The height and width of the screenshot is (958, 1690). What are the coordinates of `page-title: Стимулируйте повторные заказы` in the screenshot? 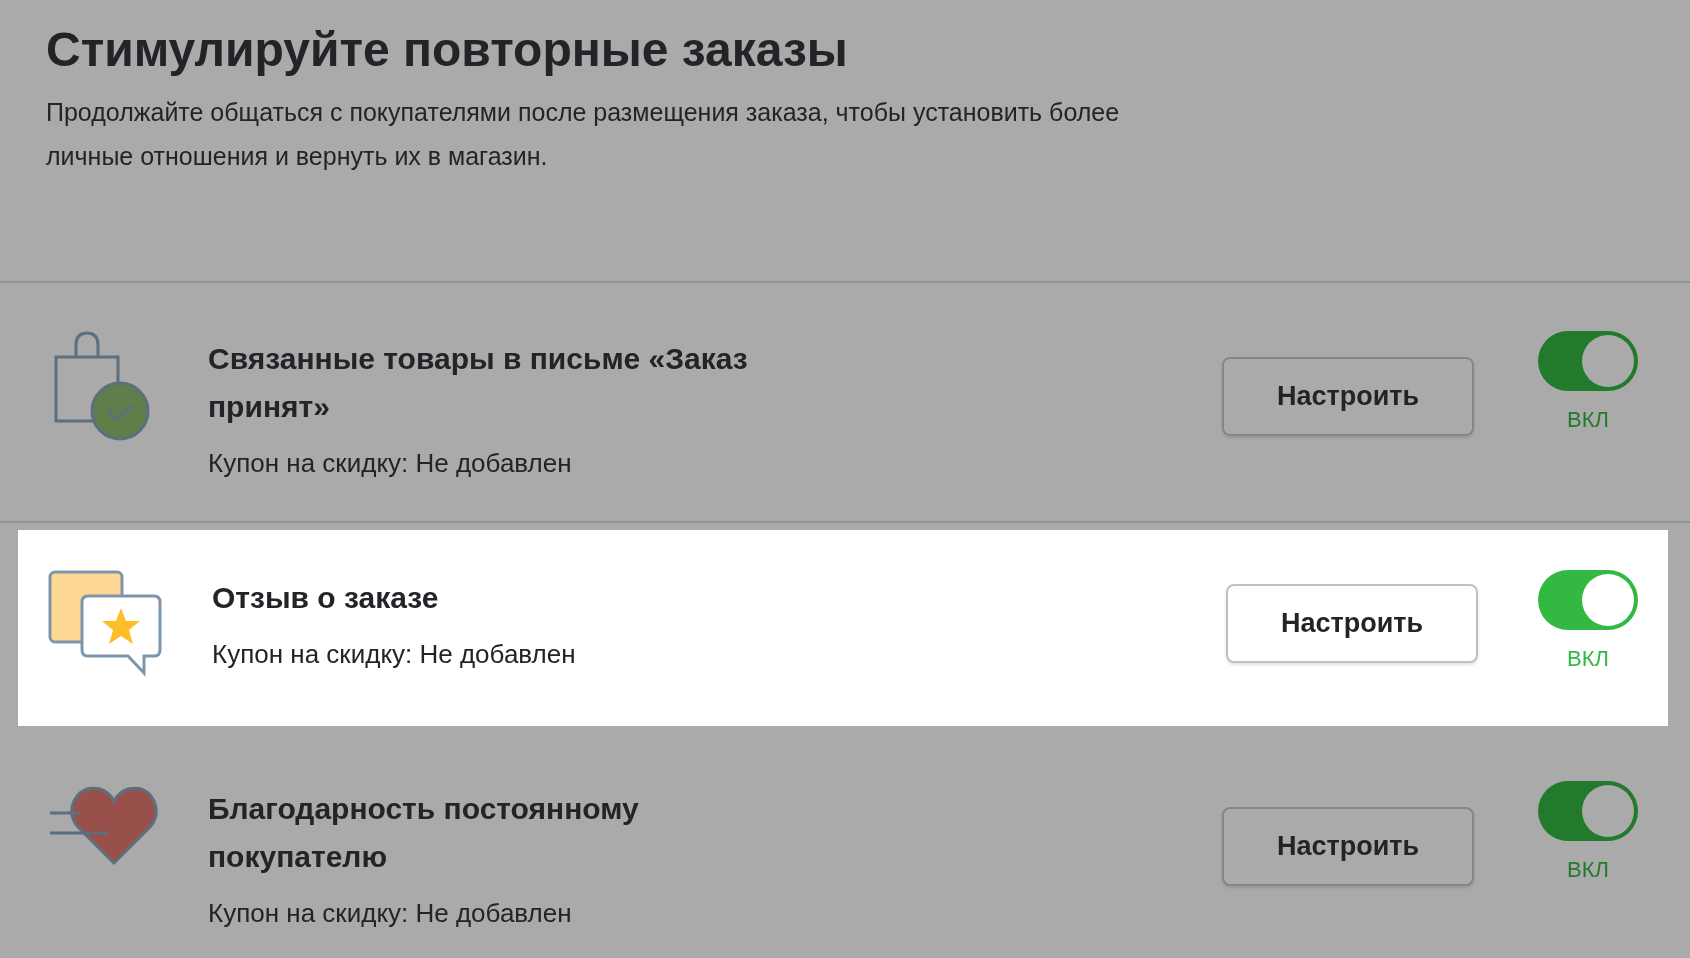 It's located at (447, 50).